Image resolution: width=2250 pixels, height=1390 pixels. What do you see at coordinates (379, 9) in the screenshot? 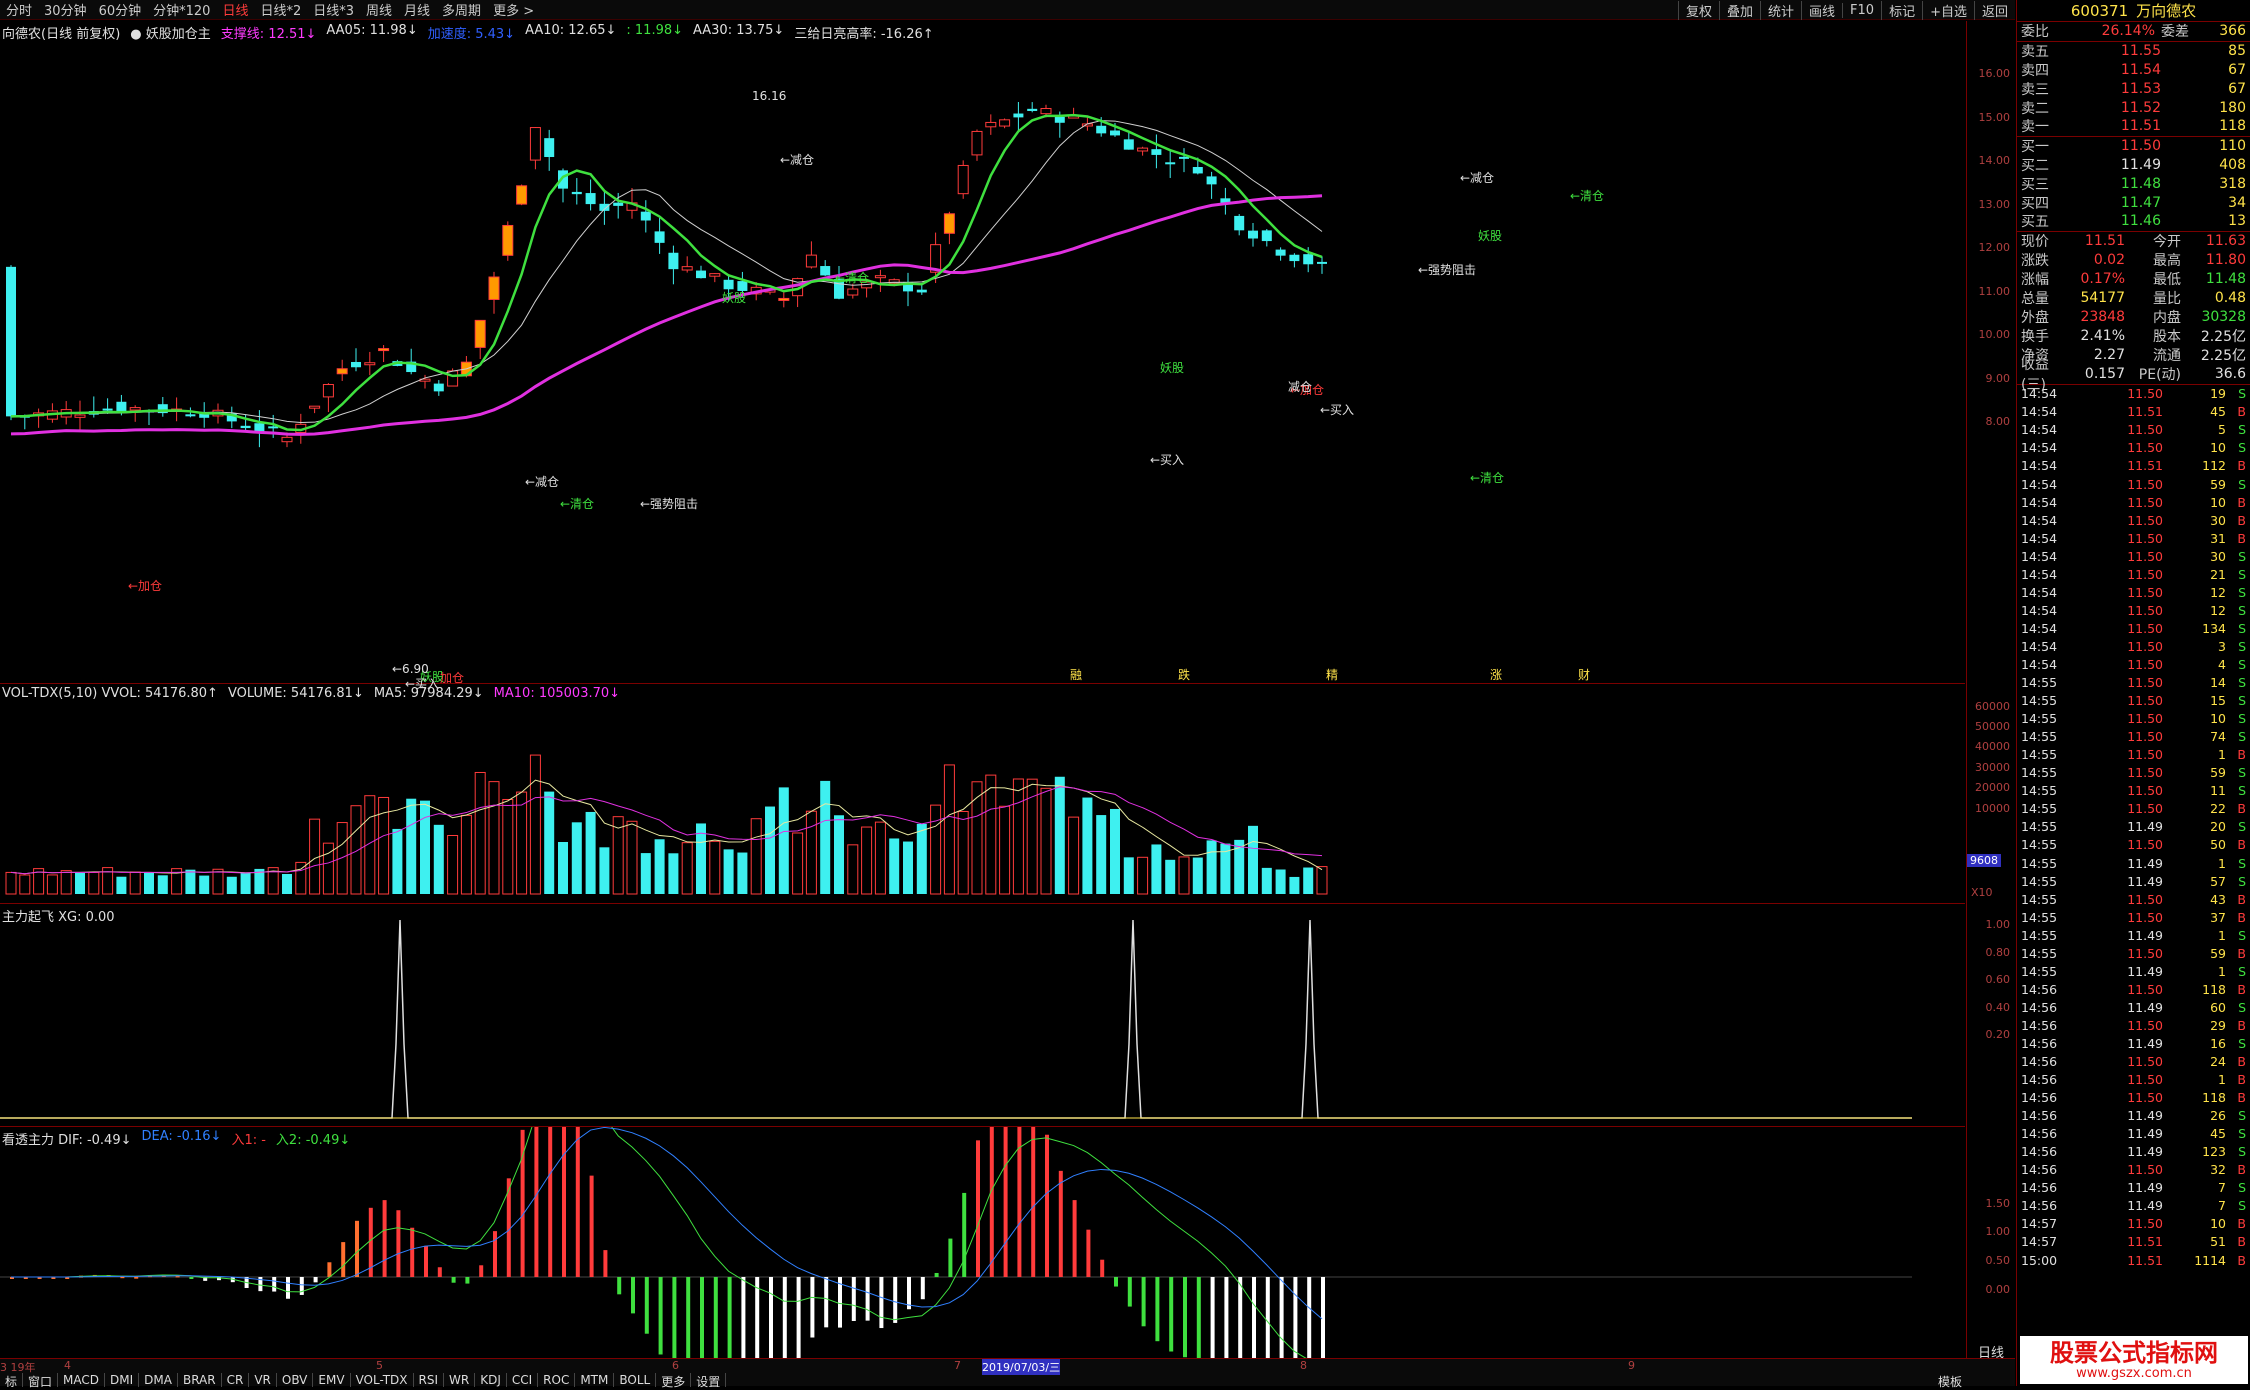
I see `period-tab-7: 周线` at bounding box center [379, 9].